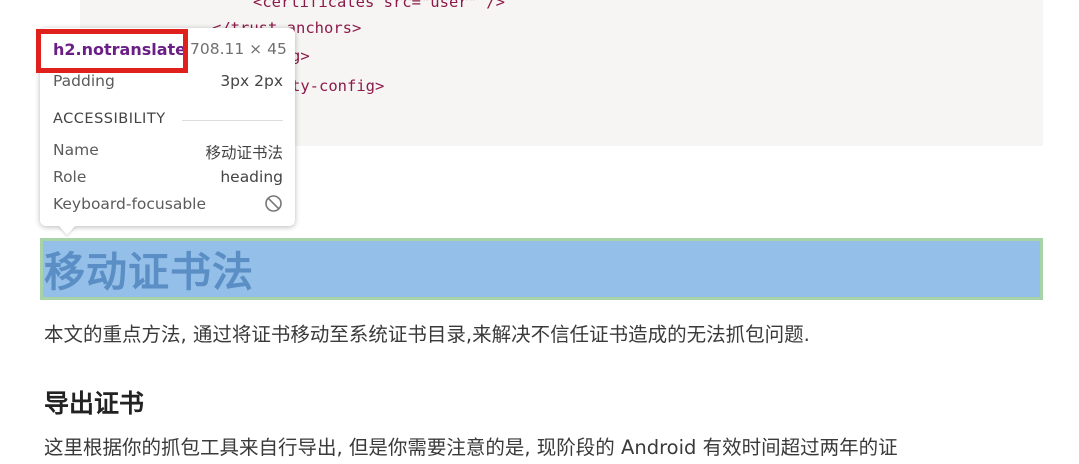 This screenshot has height=464, width=1079. Describe the element at coordinates (109, 119) in the screenshot. I see `accessibility-section-title: ACCESSIBILITY` at that location.